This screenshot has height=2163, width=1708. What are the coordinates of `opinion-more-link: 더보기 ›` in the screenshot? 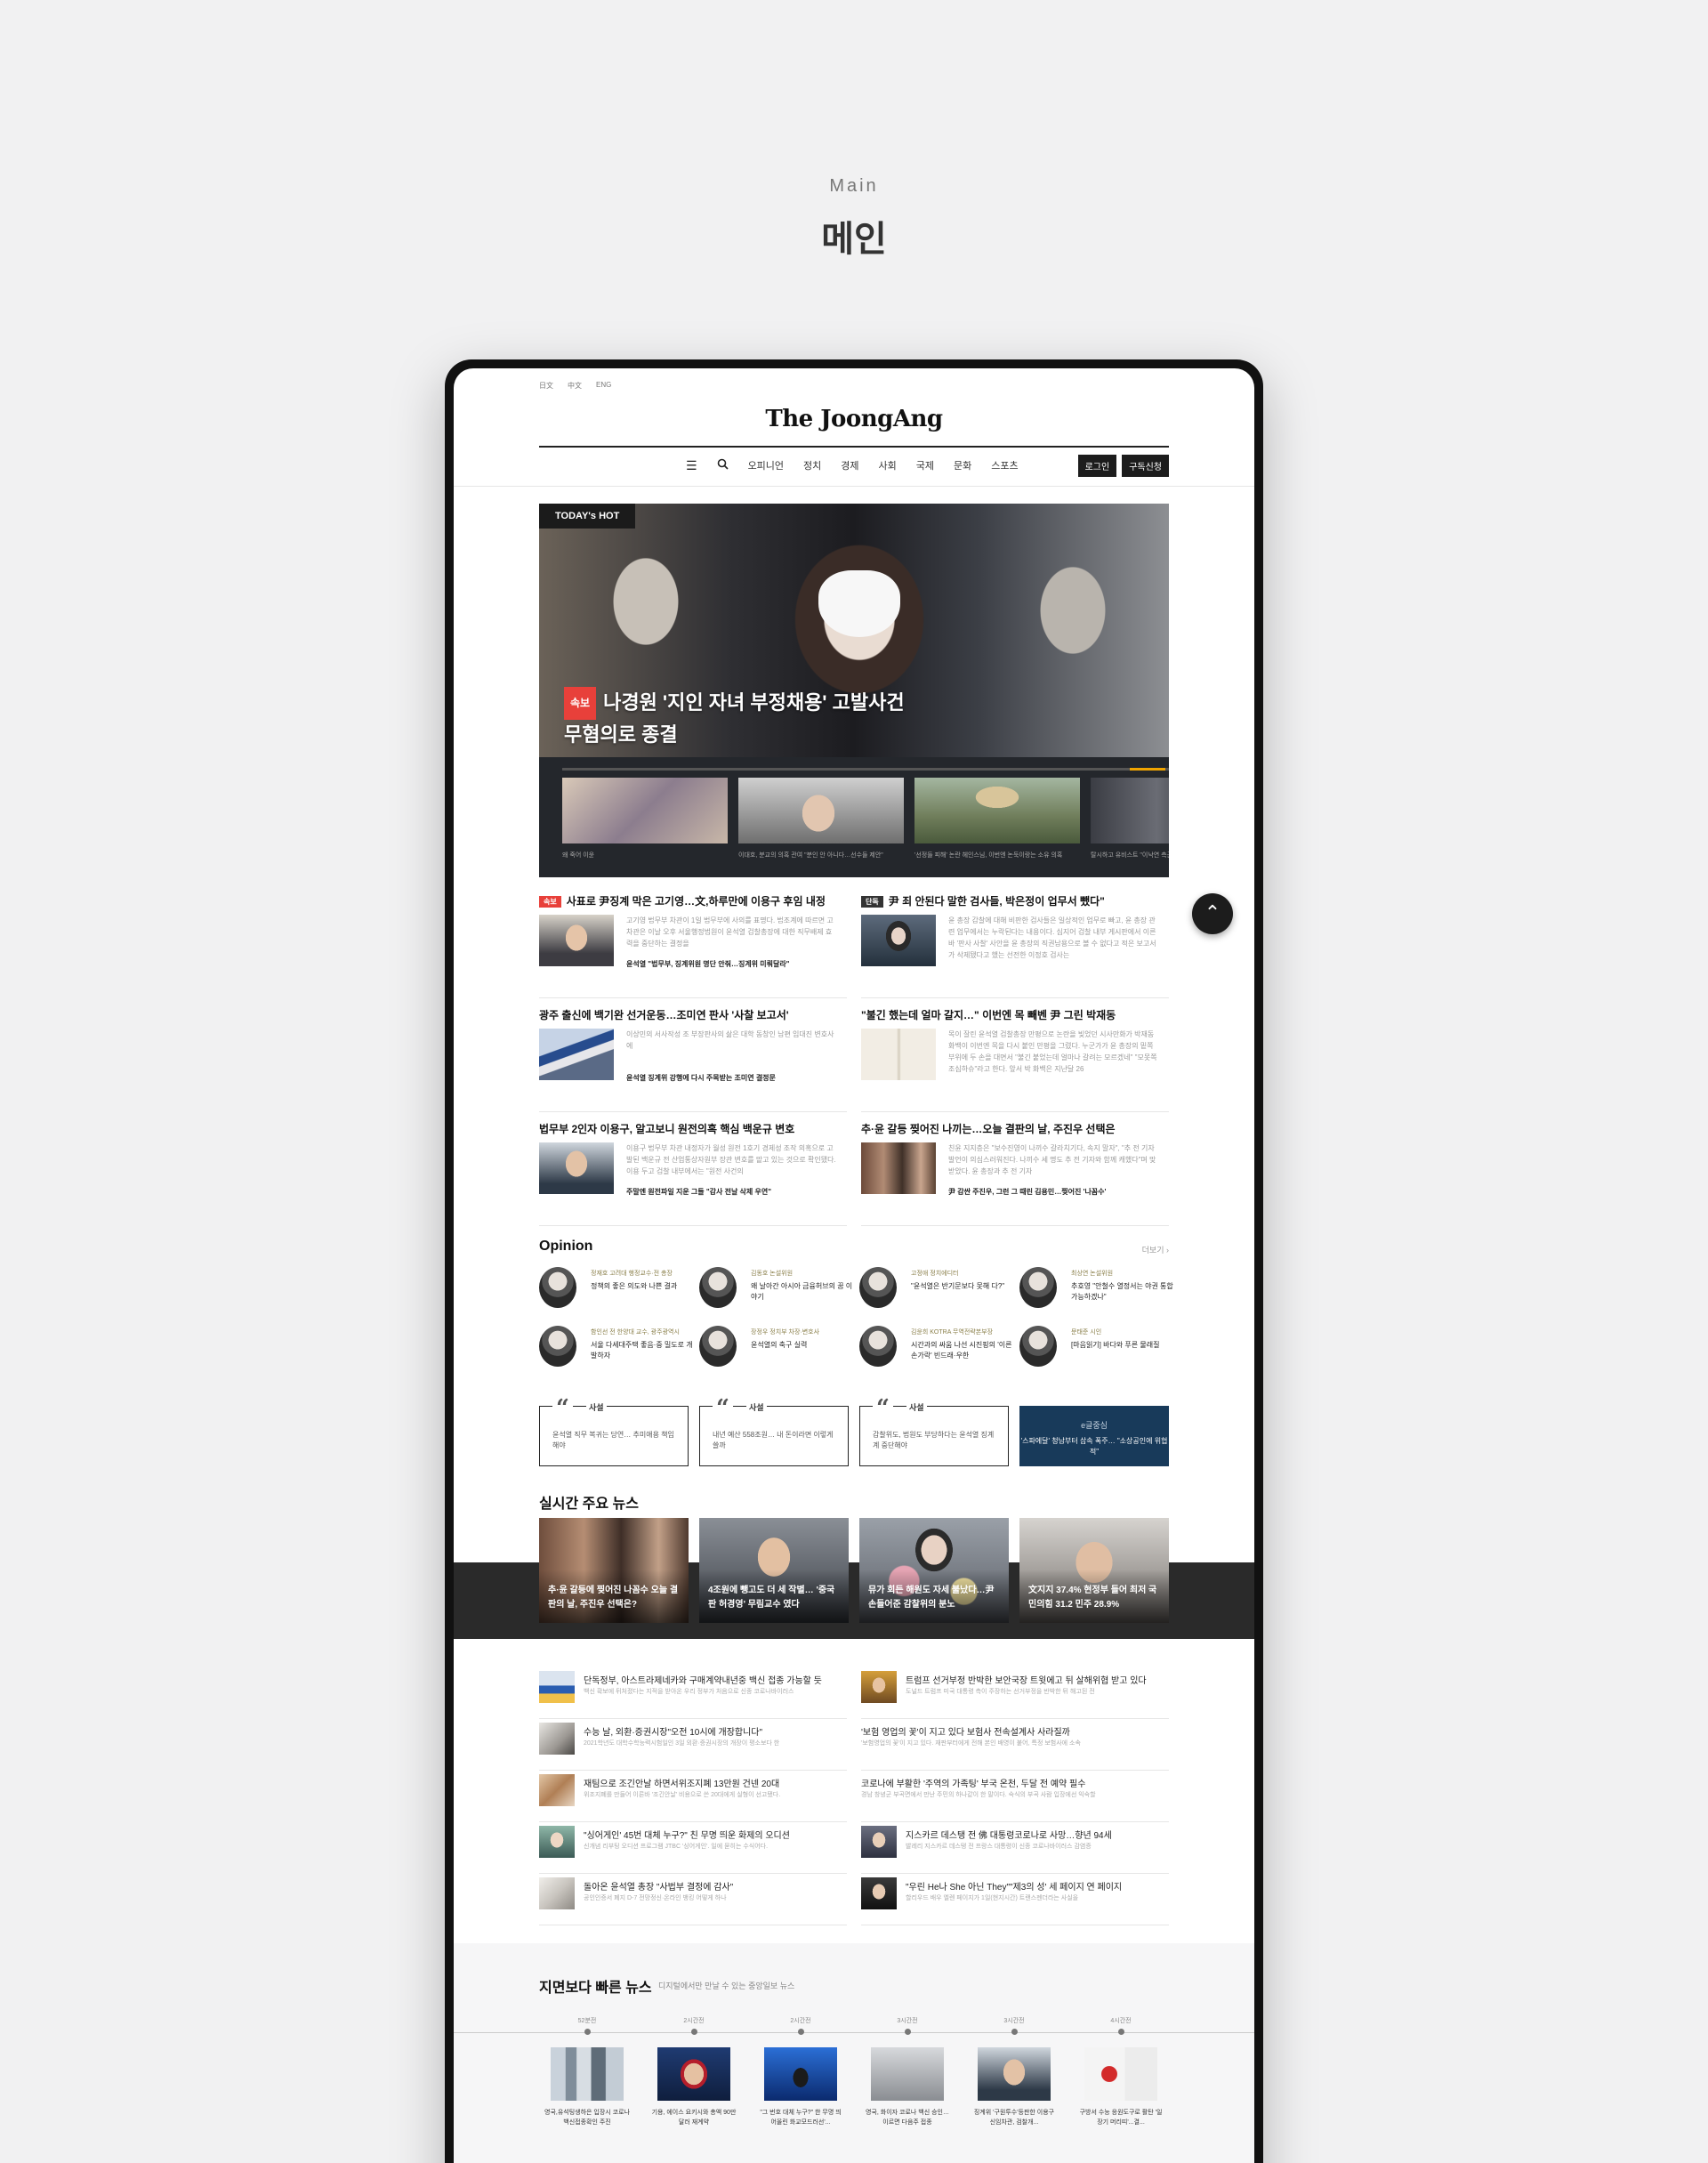 It's located at (1155, 1249).